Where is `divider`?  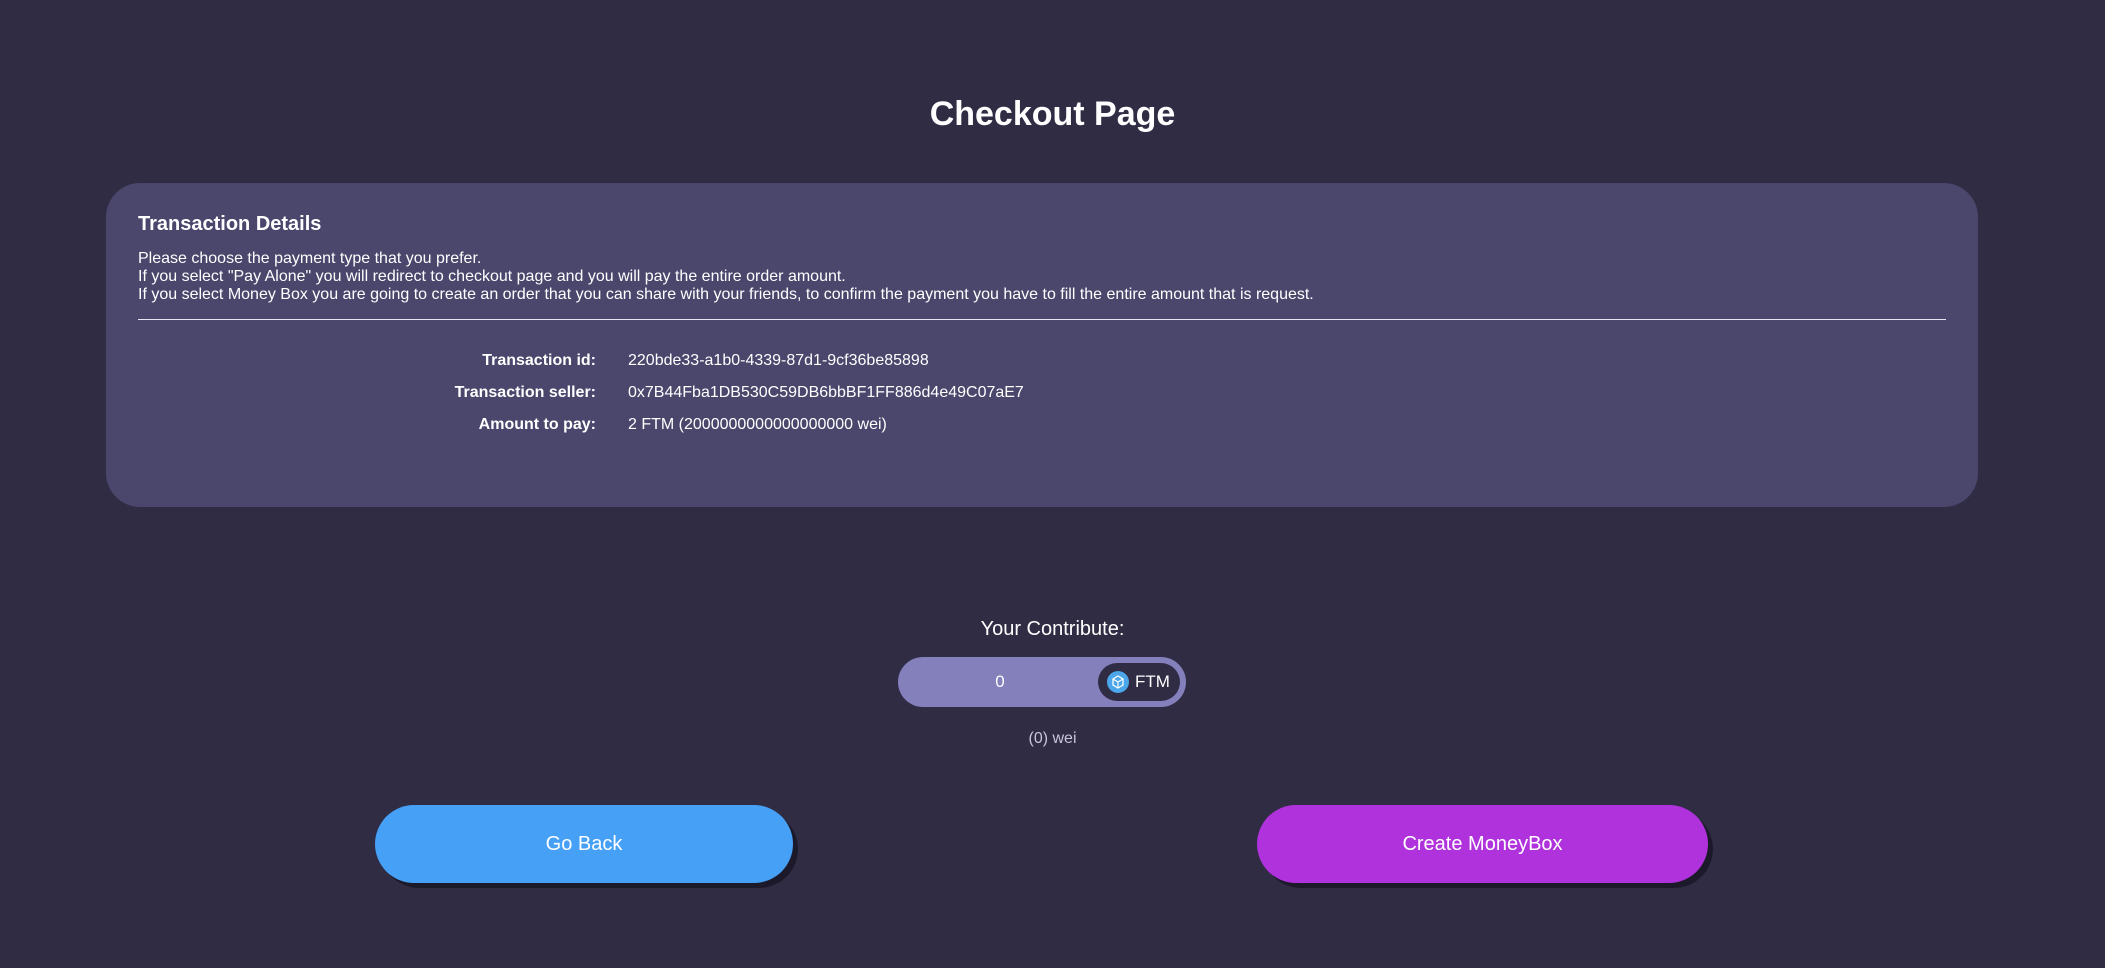
divider is located at coordinates (1042, 319).